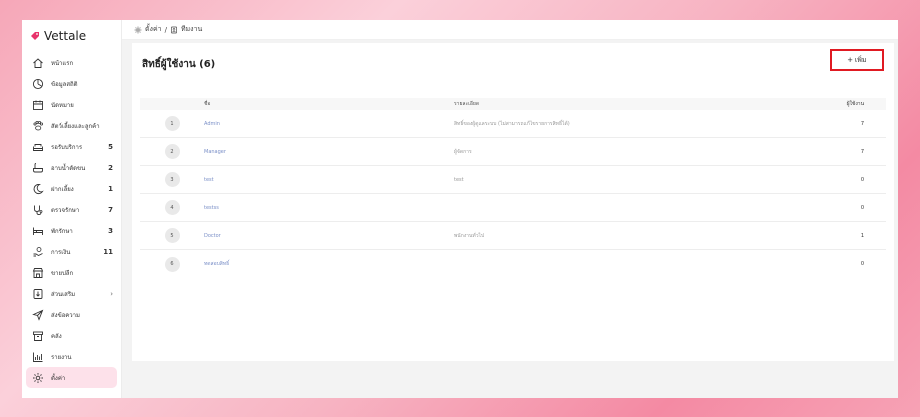 The width and height of the screenshot is (920, 417). Describe the element at coordinates (62, 105) in the screenshot. I see `sidebar-item-label: นัดหมาย` at that location.